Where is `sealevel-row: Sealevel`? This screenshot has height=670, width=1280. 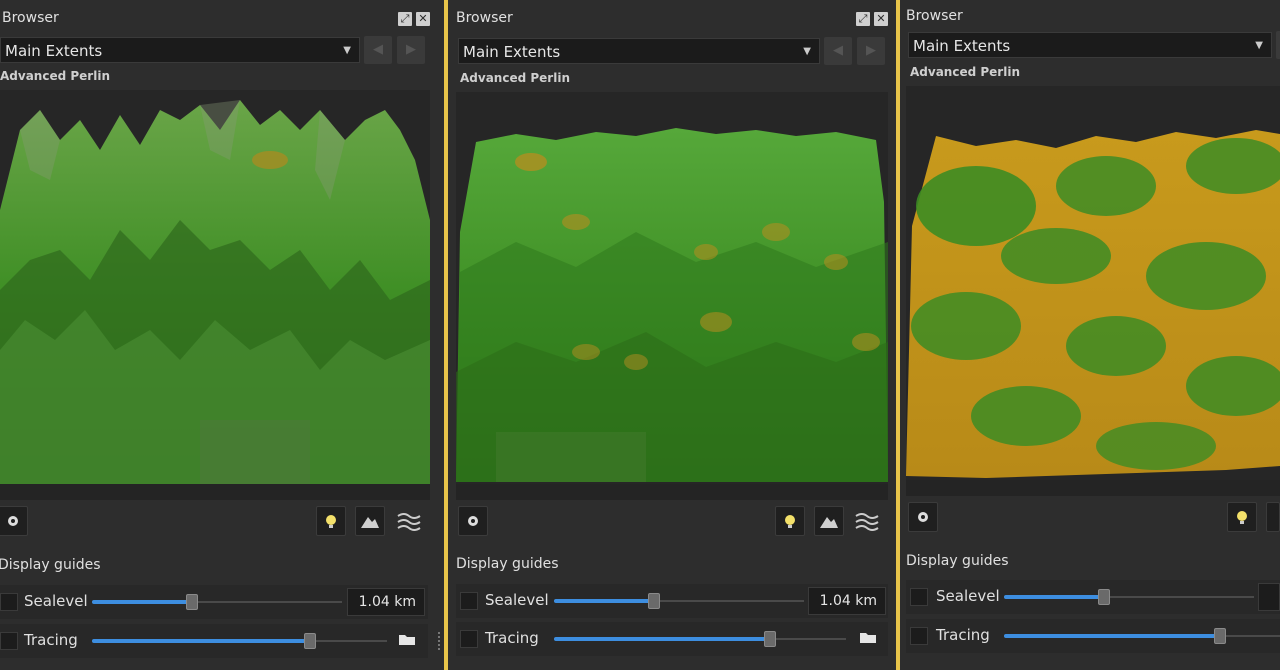
sealevel-row: Sealevel is located at coordinates (1093, 597).